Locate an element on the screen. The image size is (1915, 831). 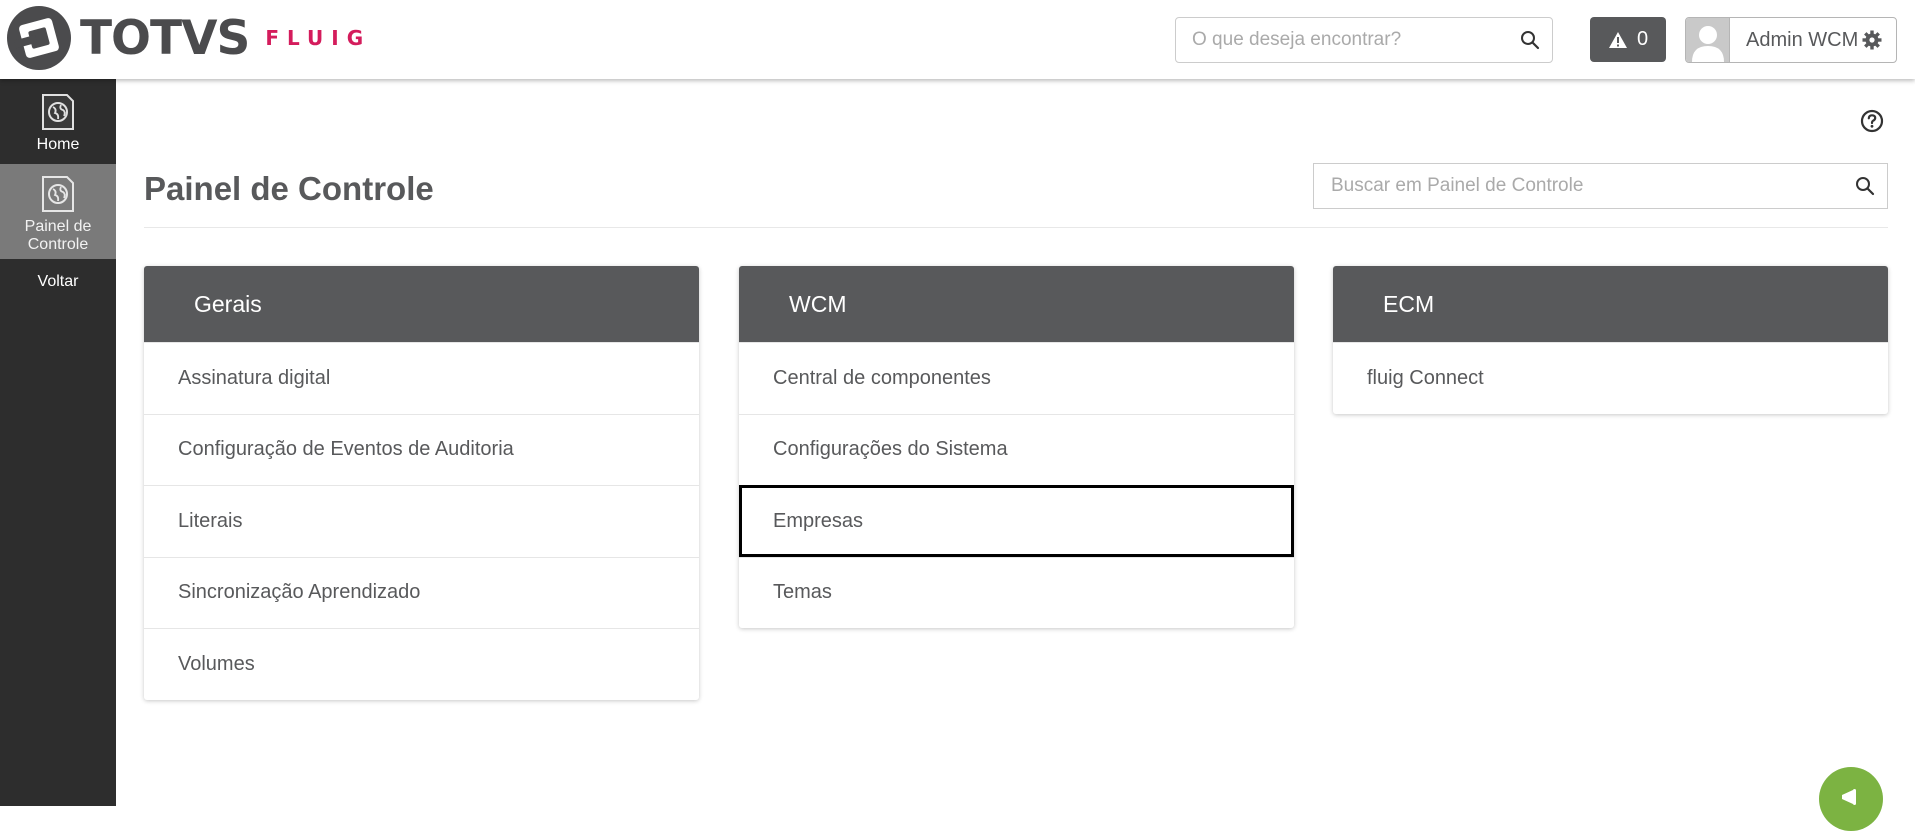
sidebar-item-painel-de-controle: Painel de Controle is located at coordinates (58, 211).